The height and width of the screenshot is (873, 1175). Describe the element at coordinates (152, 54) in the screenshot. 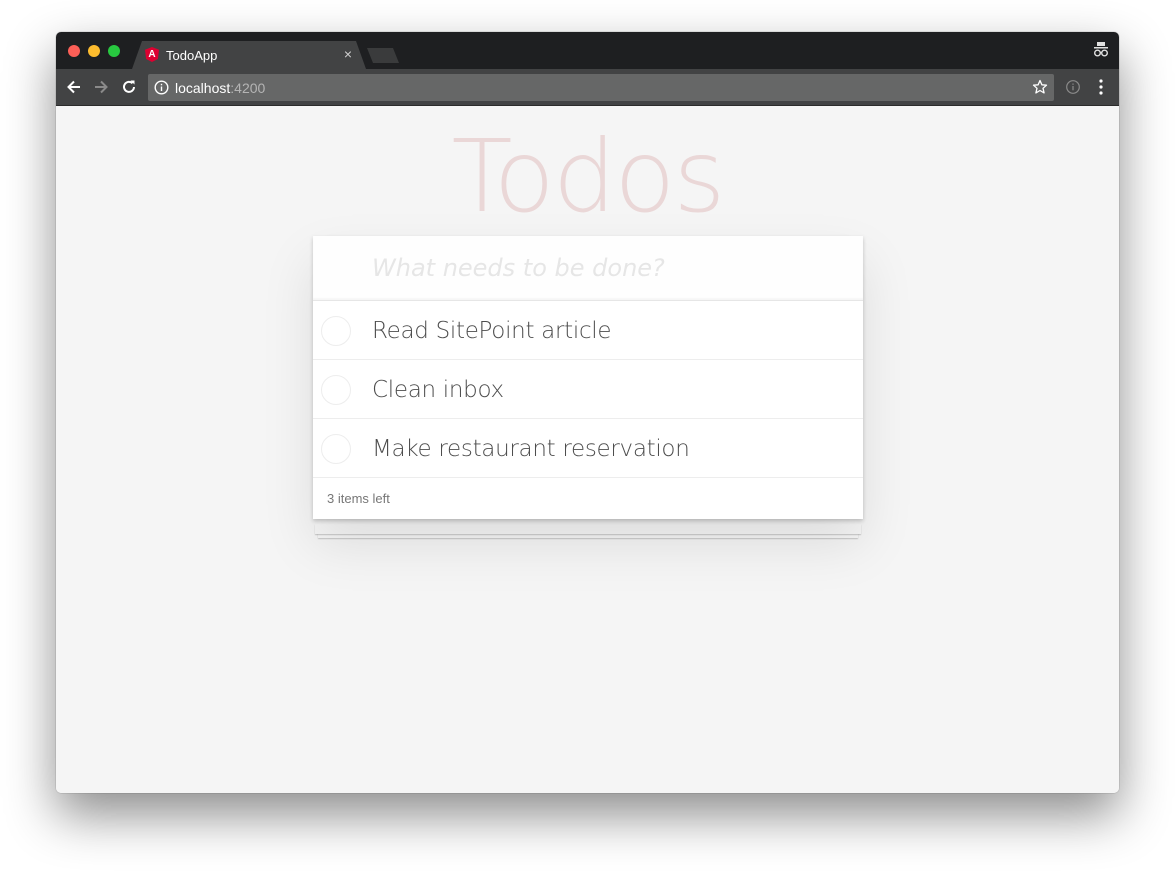

I see `angular-logo-icon: A` at that location.